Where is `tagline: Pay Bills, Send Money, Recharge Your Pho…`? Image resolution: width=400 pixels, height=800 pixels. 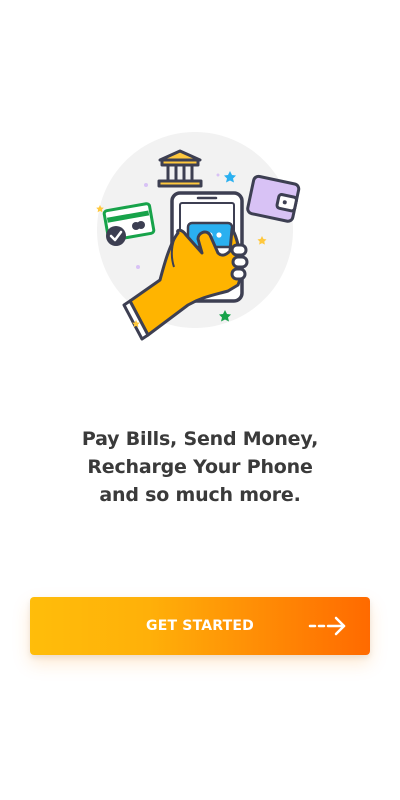
tagline: Pay Bills, Send Money, Recharge Your Pho… is located at coordinates (200, 467).